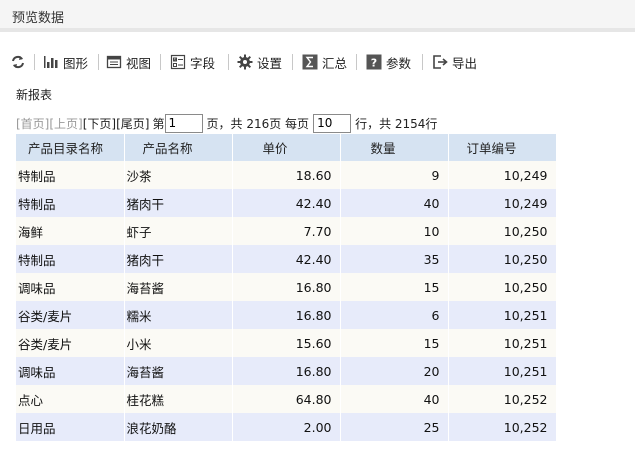 The height and width of the screenshot is (464, 635). What do you see at coordinates (178, 315) in the screenshot?
I see `cell-product: 糯米` at bounding box center [178, 315].